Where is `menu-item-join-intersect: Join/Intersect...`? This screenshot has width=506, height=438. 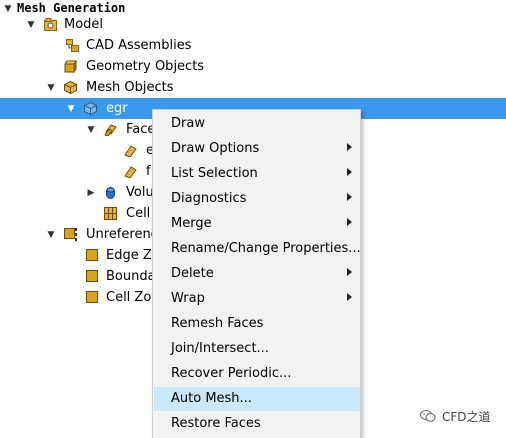
menu-item-join-intersect: Join/Intersect... is located at coordinates (257, 349).